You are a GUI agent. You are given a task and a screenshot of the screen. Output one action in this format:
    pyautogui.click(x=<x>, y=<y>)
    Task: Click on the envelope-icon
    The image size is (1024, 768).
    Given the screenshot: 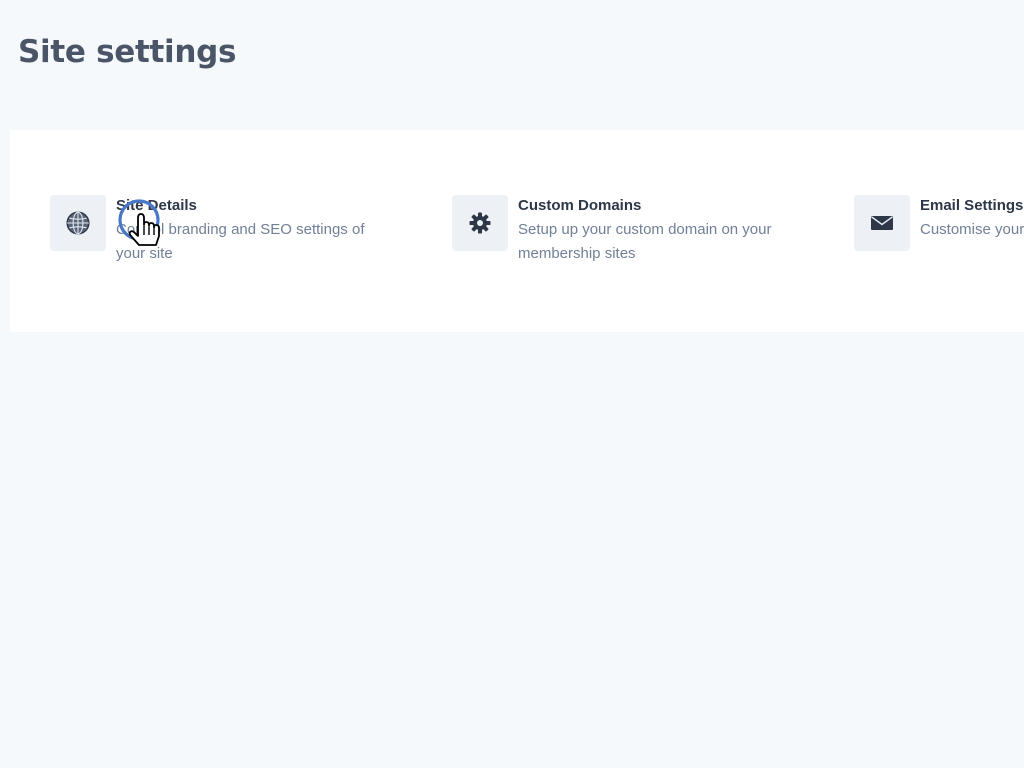 What is the action you would take?
    pyautogui.click(x=882, y=223)
    